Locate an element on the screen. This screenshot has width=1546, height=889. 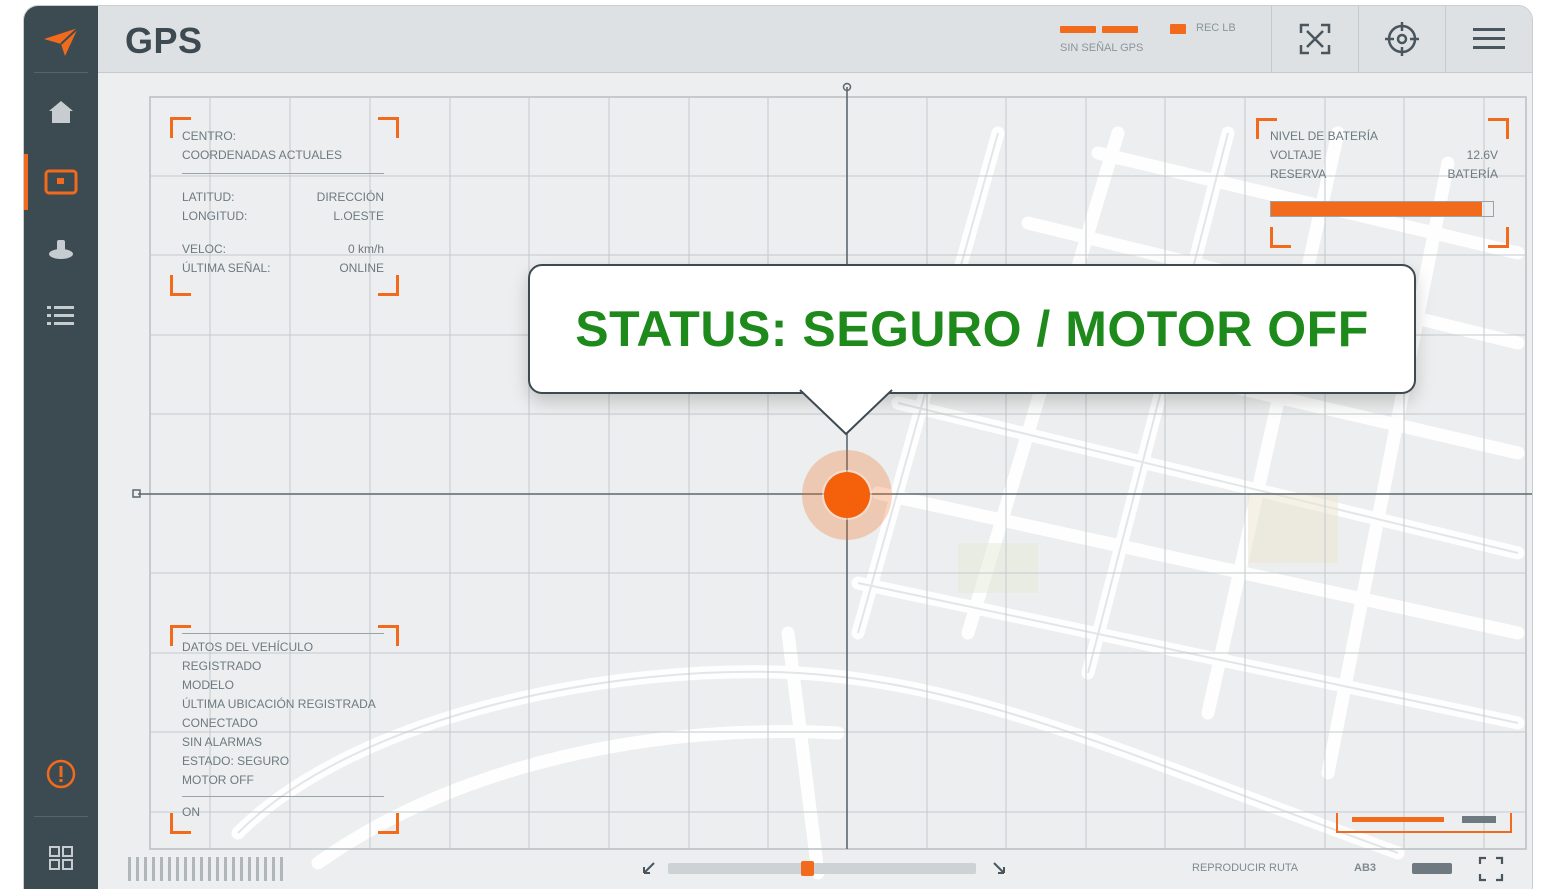
info-line: CONECTADO is located at coordinates (220, 723).